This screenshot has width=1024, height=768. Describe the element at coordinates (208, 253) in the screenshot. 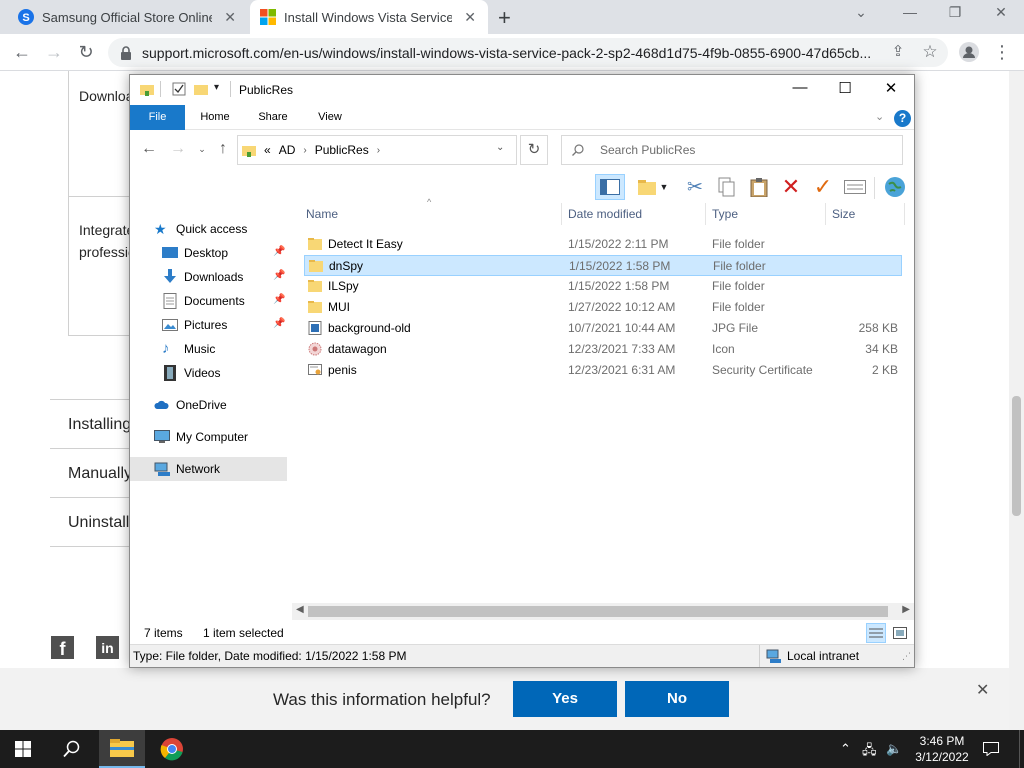

I see `nav-desktop: Desktop 📌` at that location.